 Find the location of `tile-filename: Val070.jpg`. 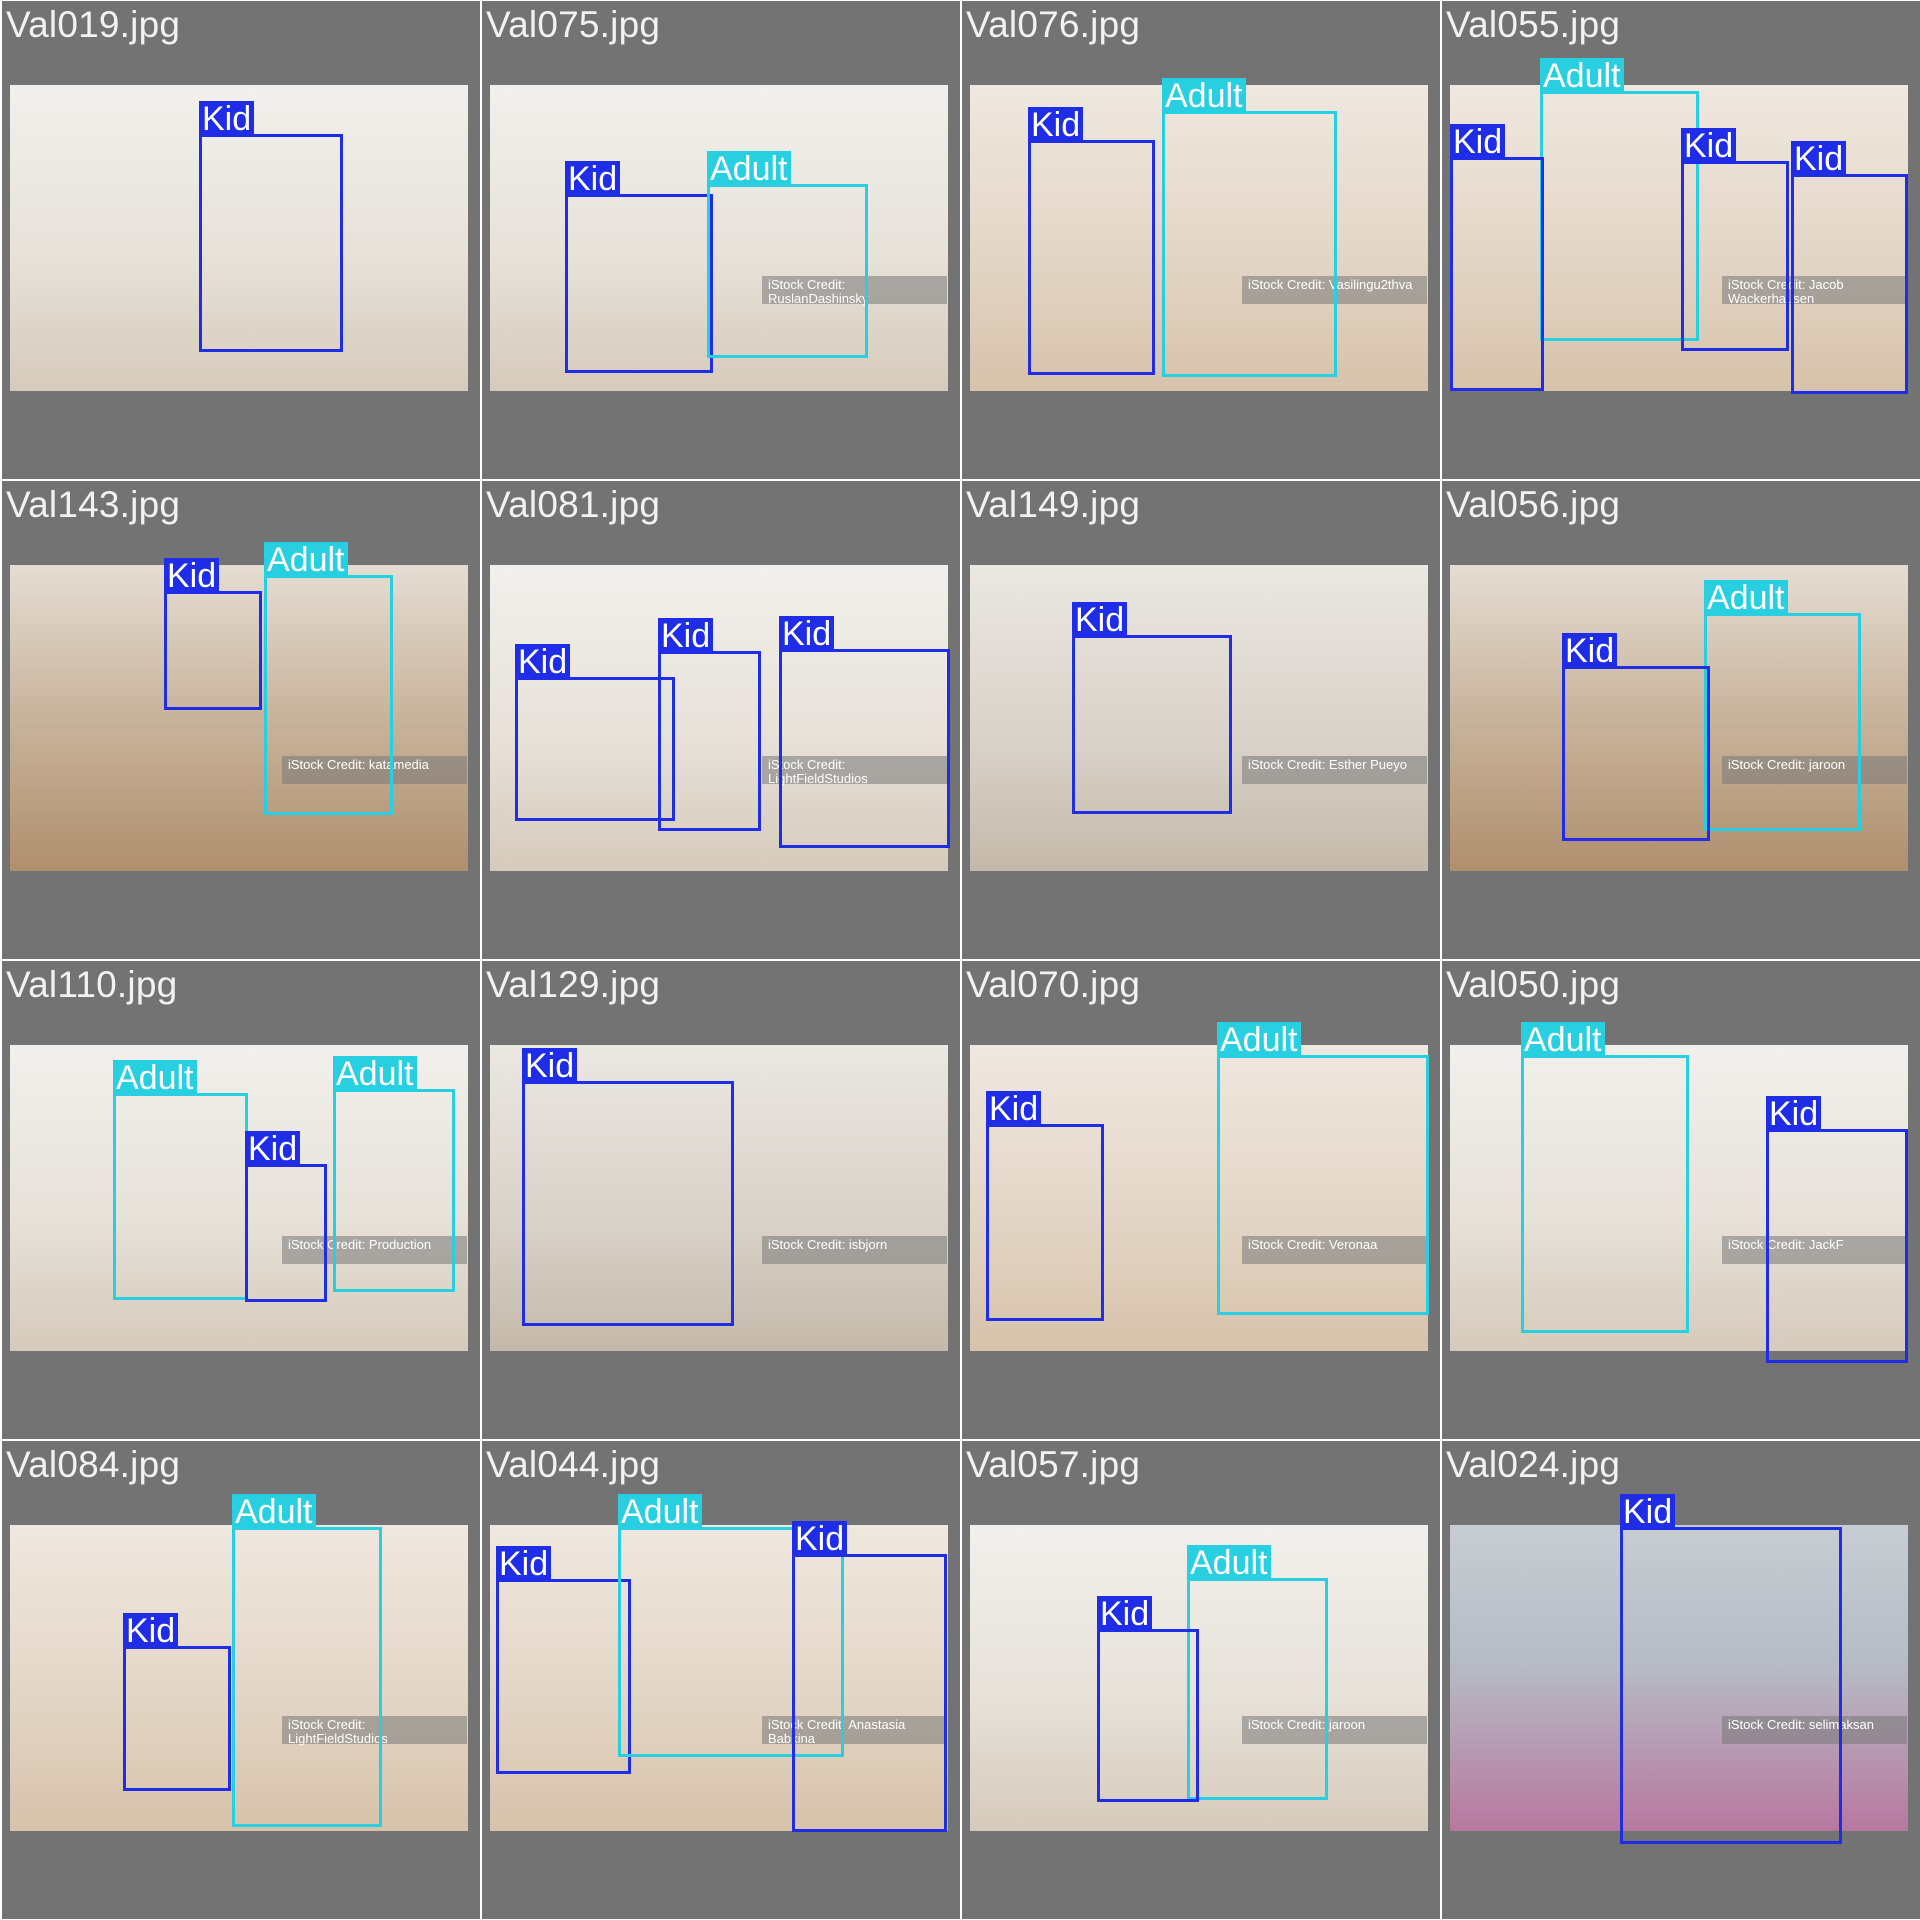

tile-filename: Val070.jpg is located at coordinates (1053, 984).